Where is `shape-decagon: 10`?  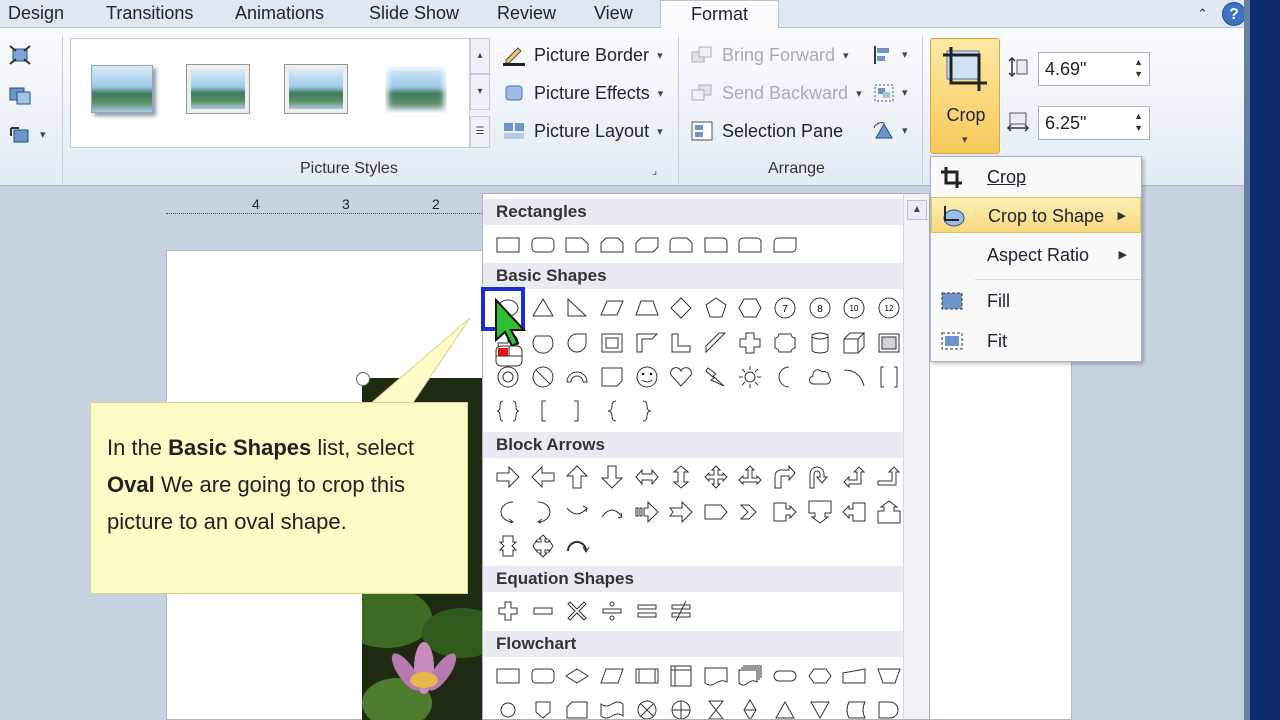
shape-decagon: 10 is located at coordinates (854, 308).